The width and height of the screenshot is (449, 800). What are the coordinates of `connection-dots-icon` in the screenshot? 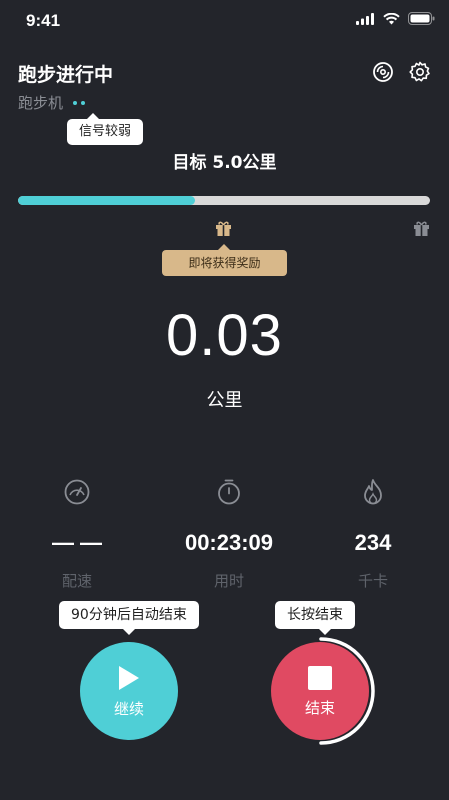 It's located at (79, 102).